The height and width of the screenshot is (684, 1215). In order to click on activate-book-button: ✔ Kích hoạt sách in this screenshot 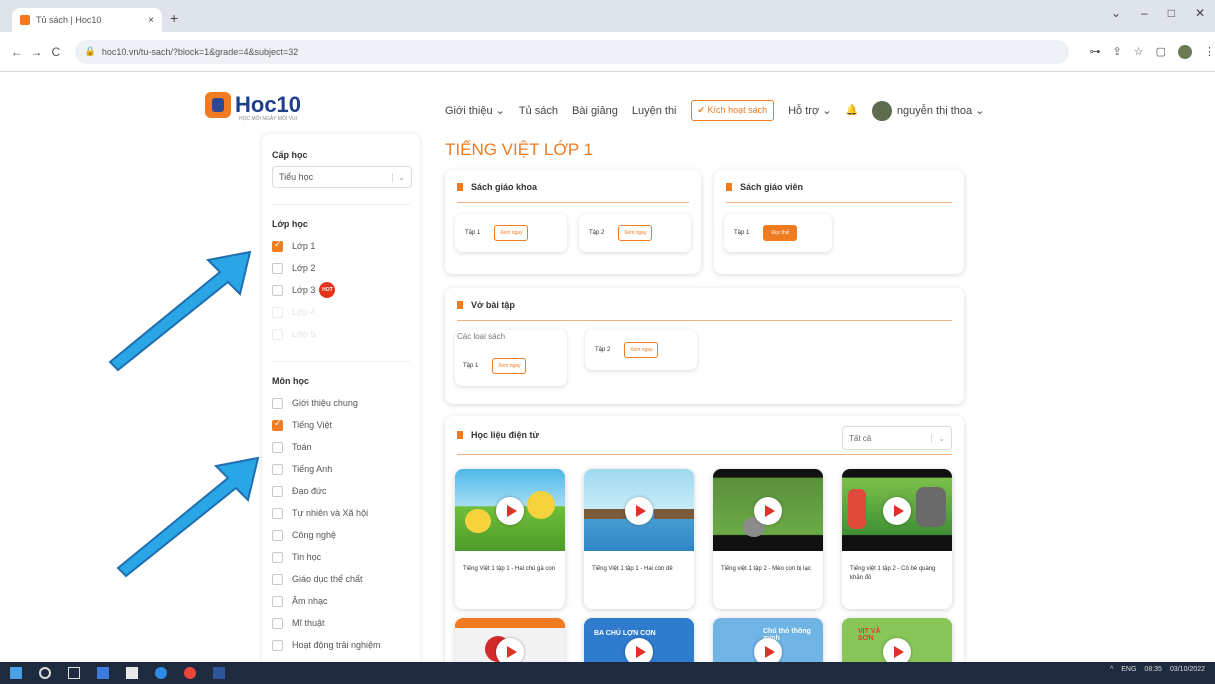, I will do `click(732, 110)`.